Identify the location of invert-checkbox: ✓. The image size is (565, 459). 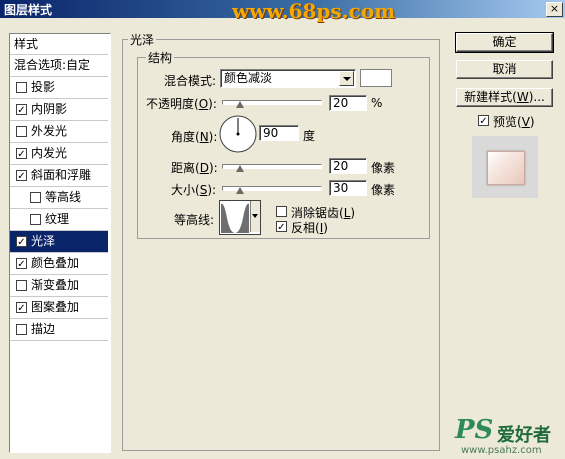
(281, 227).